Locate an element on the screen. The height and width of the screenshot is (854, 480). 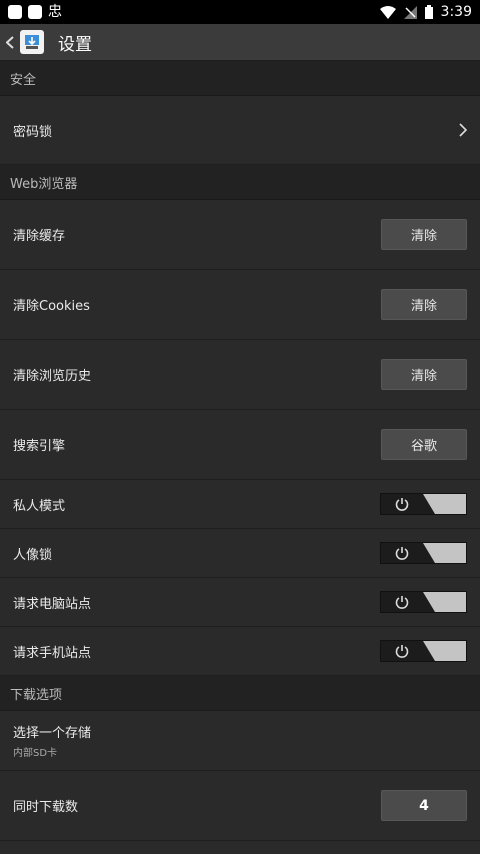
password-lock-row: 密码锁 is located at coordinates (240, 130).